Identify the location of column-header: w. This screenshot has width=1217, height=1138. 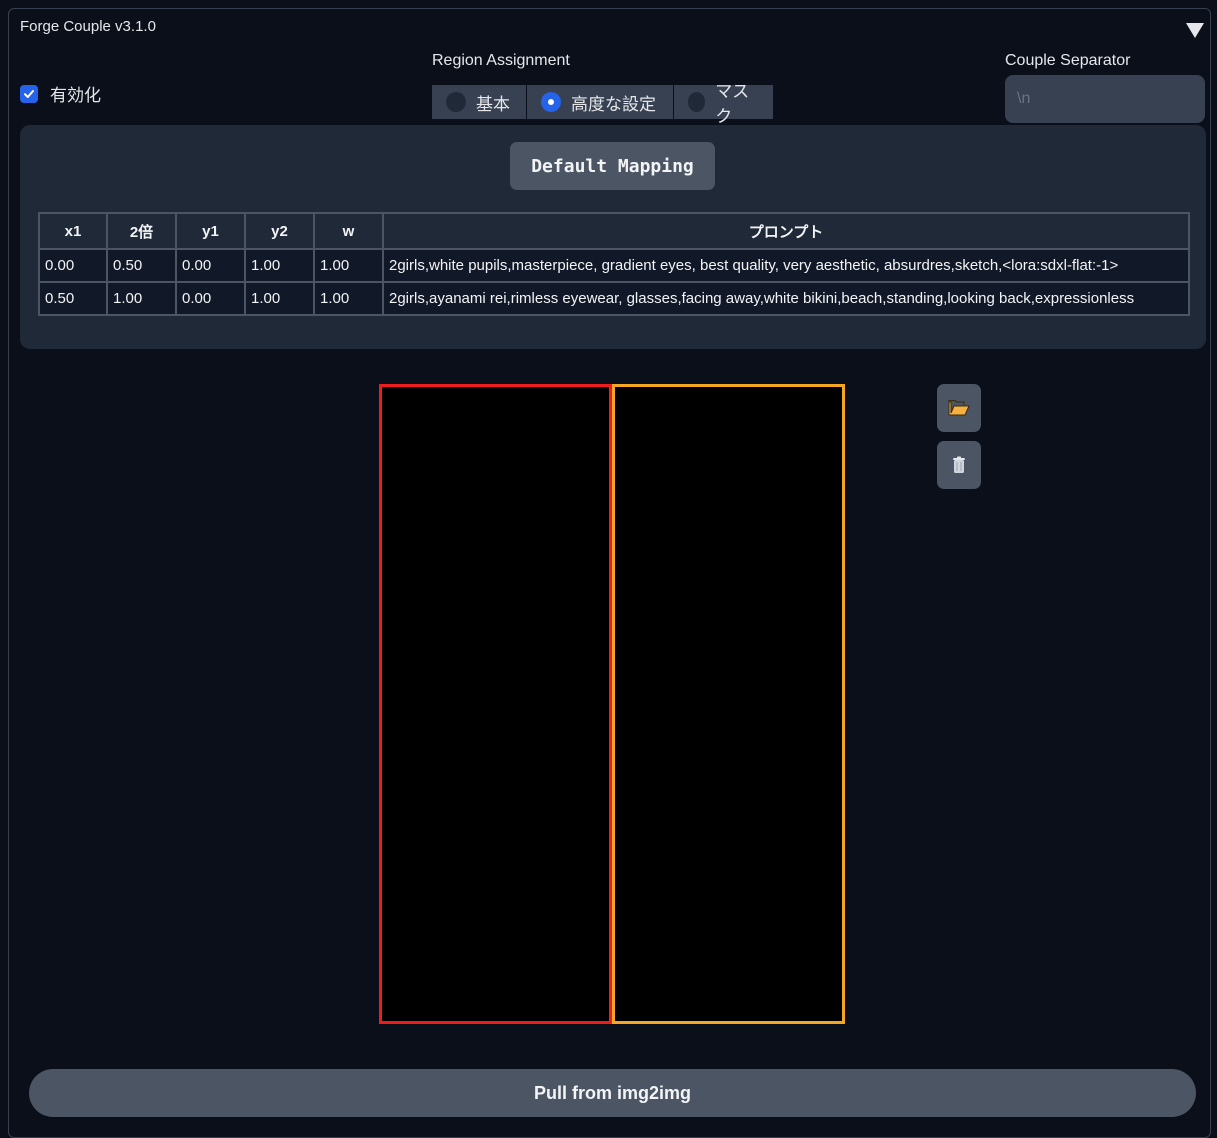
(348, 231).